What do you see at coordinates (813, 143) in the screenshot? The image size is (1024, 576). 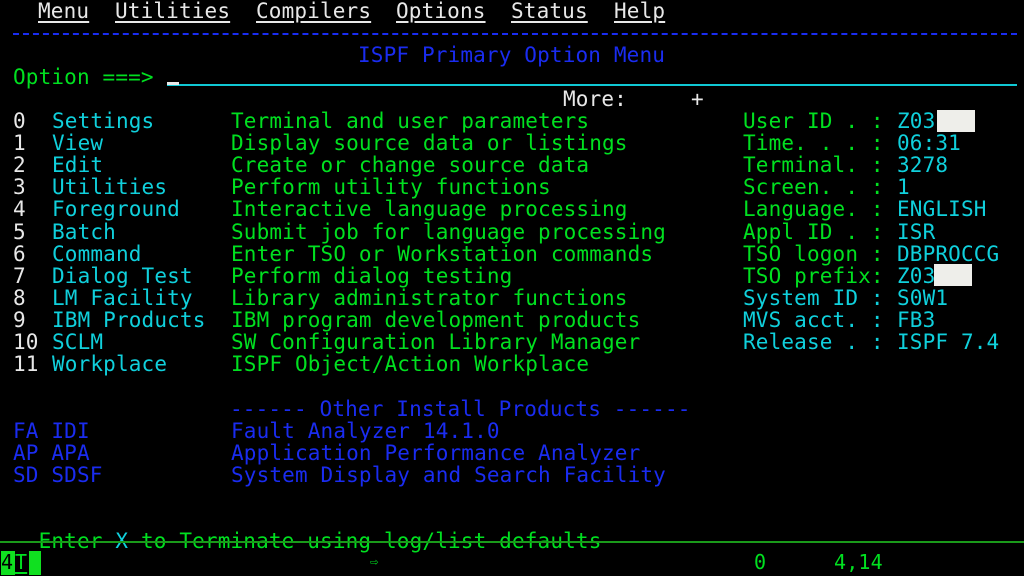 I see `info-label: Time. . . :` at bounding box center [813, 143].